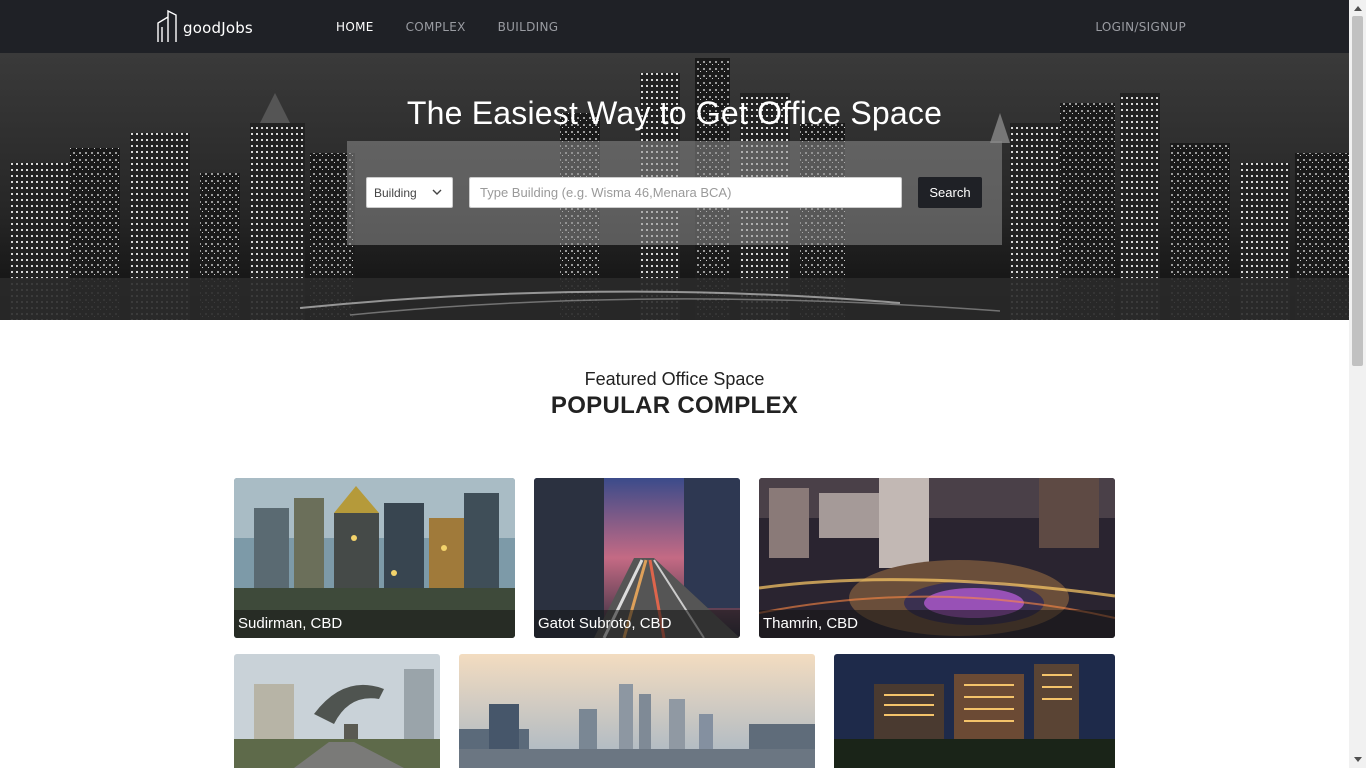 The width and height of the screenshot is (1366, 768). I want to click on card-label: Gatot Subroto, CBD, so click(637, 624).